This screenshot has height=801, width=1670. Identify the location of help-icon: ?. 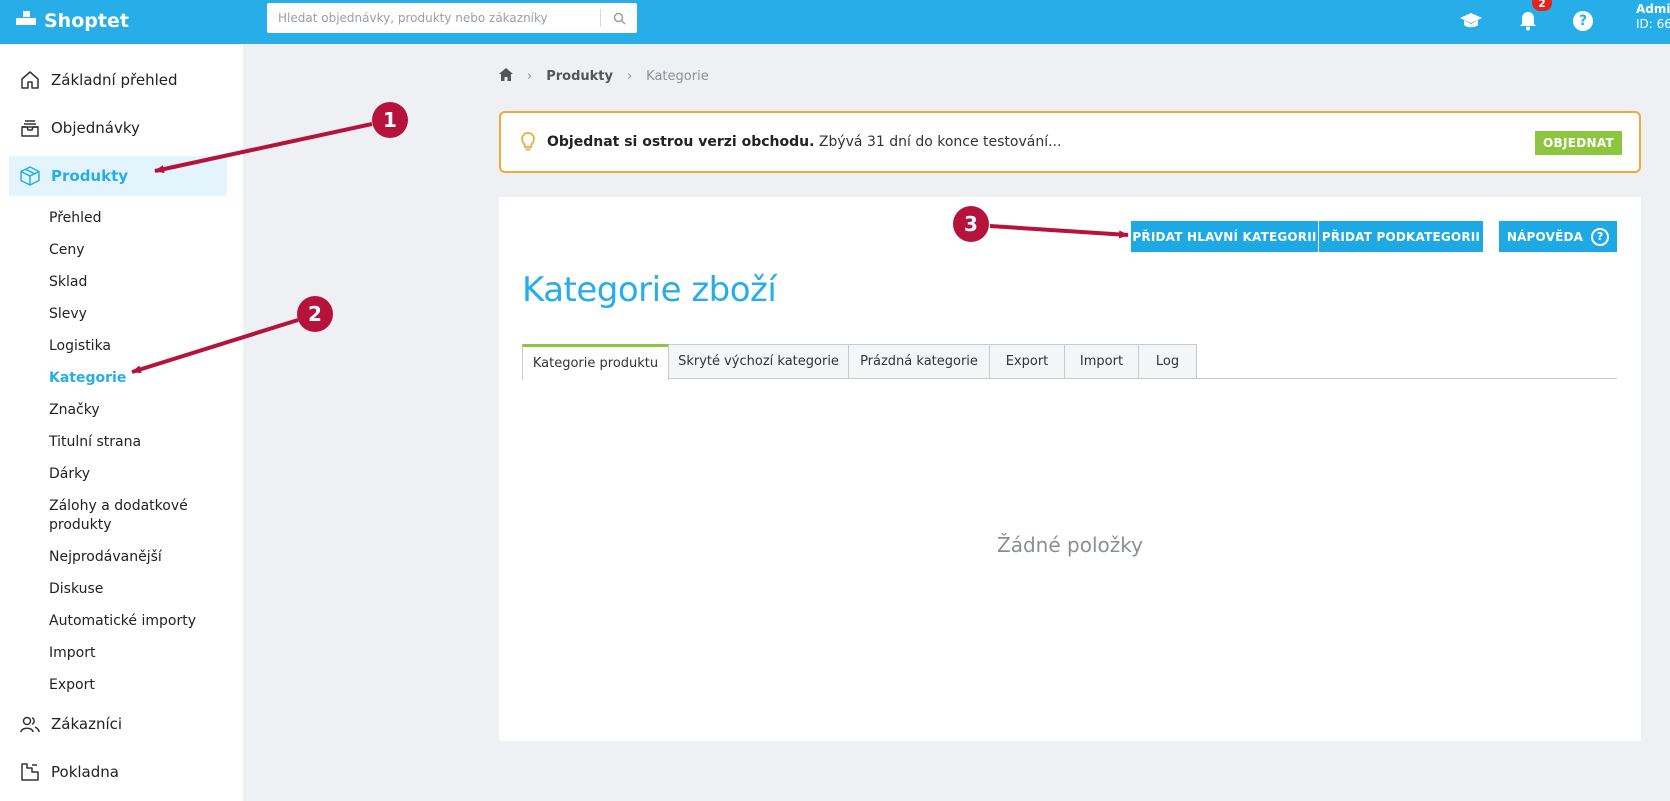
(1583, 21).